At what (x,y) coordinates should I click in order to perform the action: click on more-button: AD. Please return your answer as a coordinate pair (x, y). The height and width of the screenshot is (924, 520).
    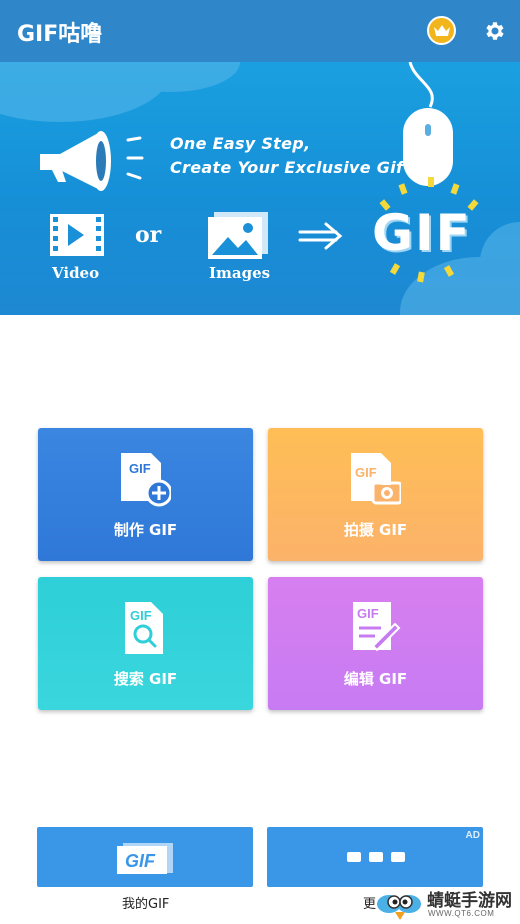
    Looking at the image, I should click on (375, 857).